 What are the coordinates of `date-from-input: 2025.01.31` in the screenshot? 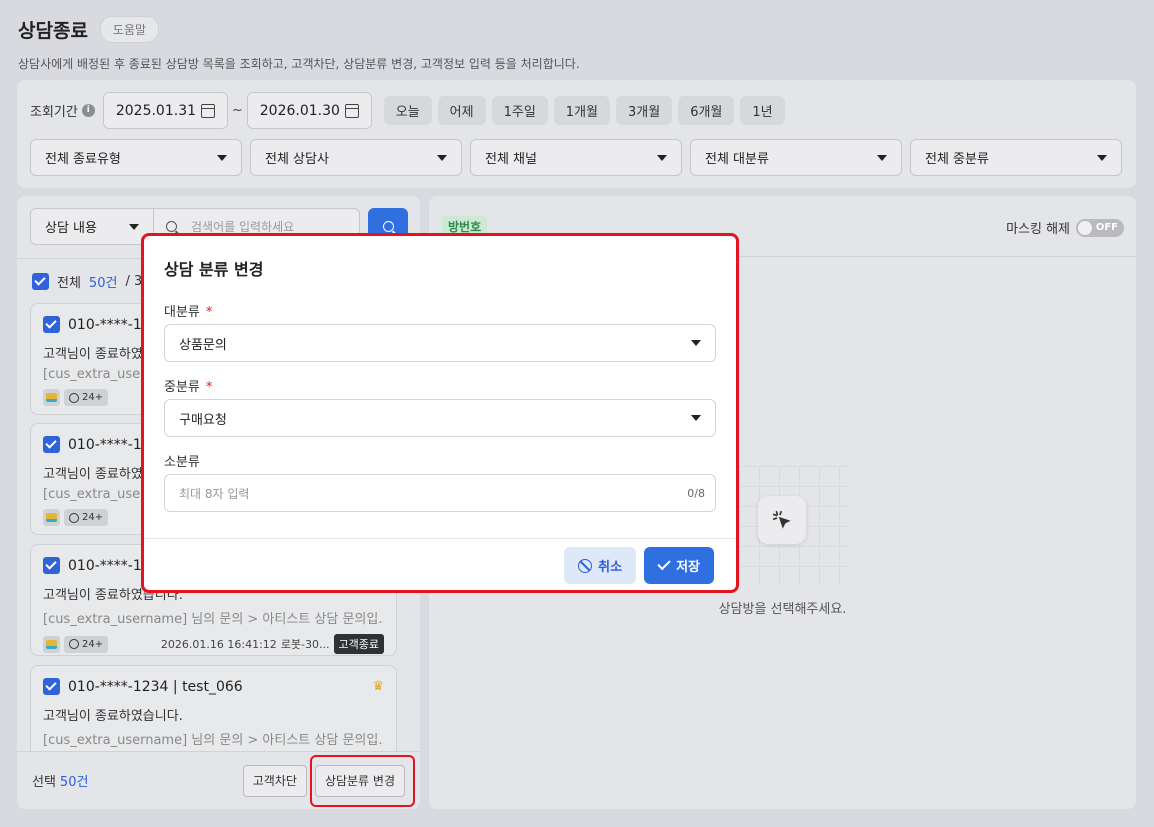 It's located at (165, 110).